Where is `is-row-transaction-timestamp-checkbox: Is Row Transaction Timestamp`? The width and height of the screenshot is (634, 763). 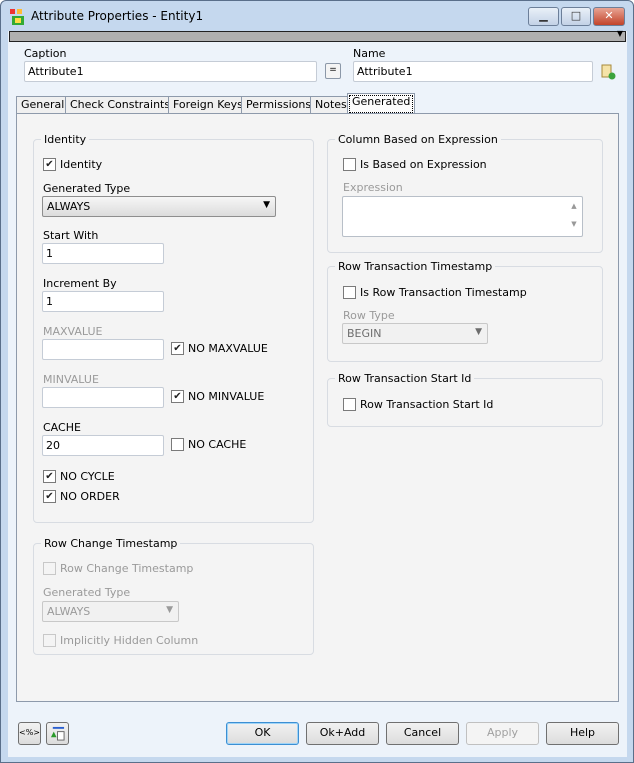
is-row-transaction-timestamp-checkbox: Is Row Transaction Timestamp is located at coordinates (435, 292).